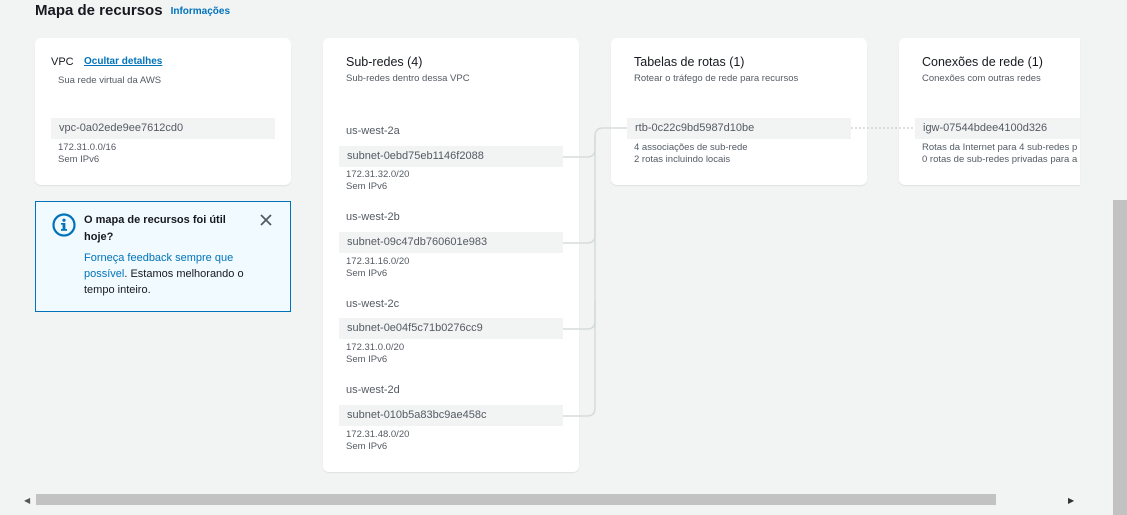 The image size is (1127, 515). What do you see at coordinates (516, 499) in the screenshot?
I see `horizontal-scroll-thumb` at bounding box center [516, 499].